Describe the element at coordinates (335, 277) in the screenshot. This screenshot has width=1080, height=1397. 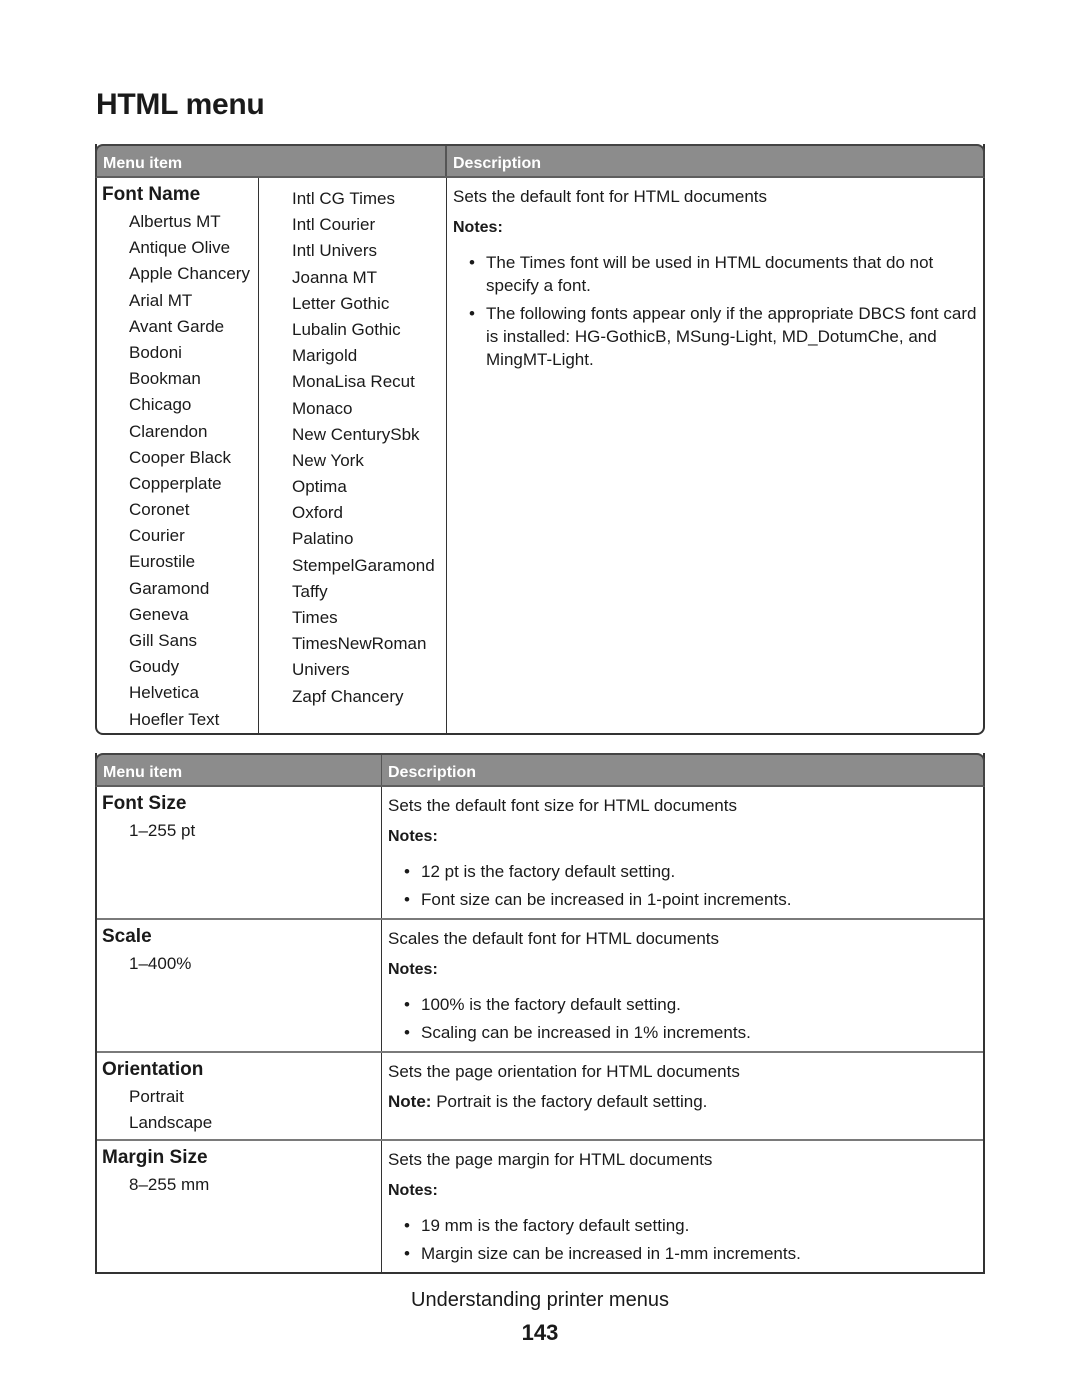
I see `font-option: Joanna MT` at that location.